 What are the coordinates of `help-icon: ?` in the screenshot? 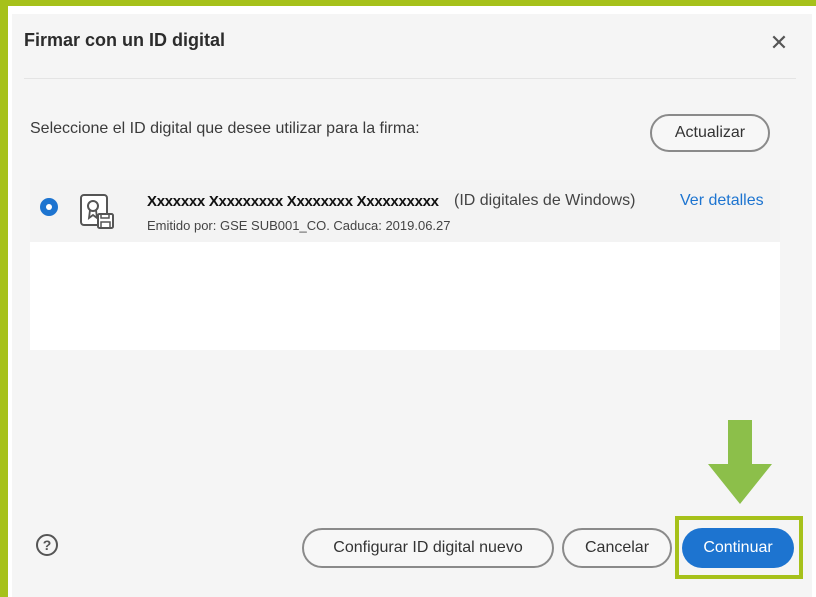 It's located at (47, 545).